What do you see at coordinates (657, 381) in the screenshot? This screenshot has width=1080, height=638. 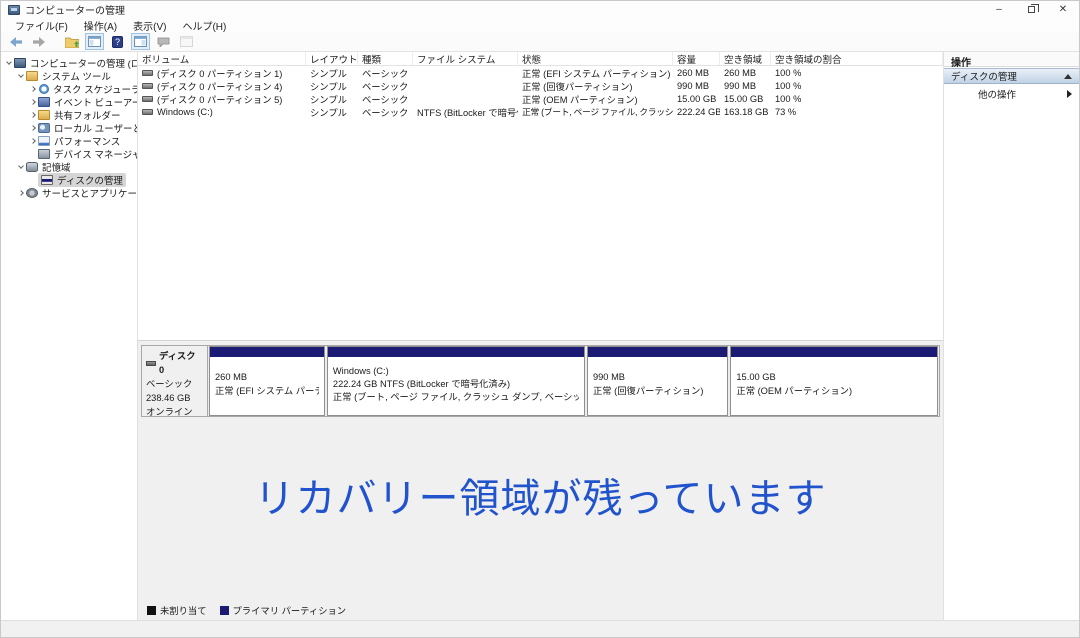 I see `partition-recovery: 990 MB 正常 (回復パーティション)` at bounding box center [657, 381].